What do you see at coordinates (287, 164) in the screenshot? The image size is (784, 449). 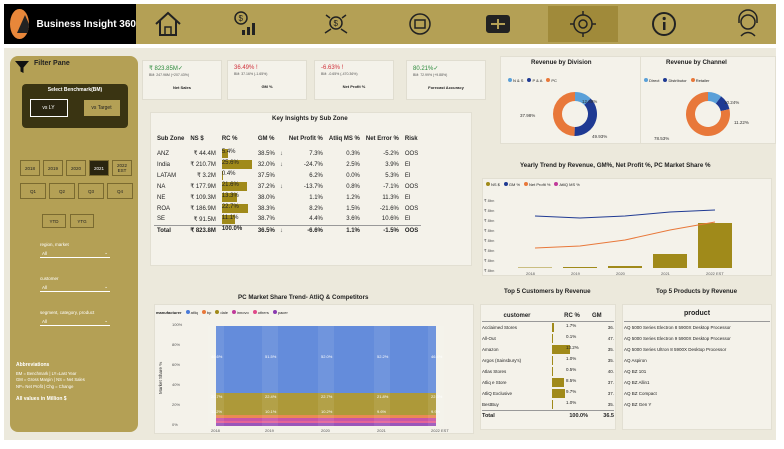 I see `table-row: India ₹ 210.7M 25.6% 32.0% ↓ -24.7% 2.5% 3.9% EI` at bounding box center [287, 164].